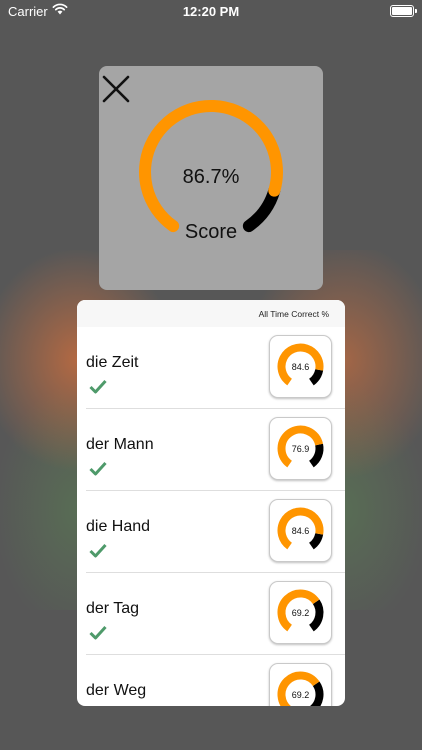 Image resolution: width=422 pixels, height=750 pixels. I want to click on stats-header-label: All Time Correct %, so click(293, 314).